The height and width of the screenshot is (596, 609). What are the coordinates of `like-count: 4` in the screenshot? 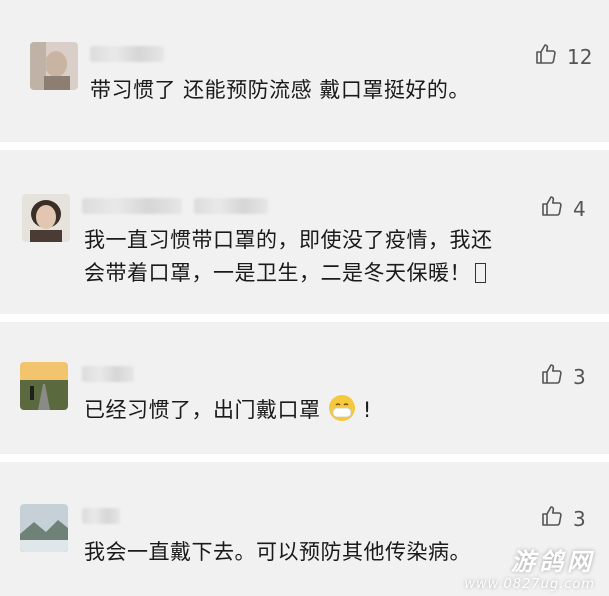 It's located at (579, 208).